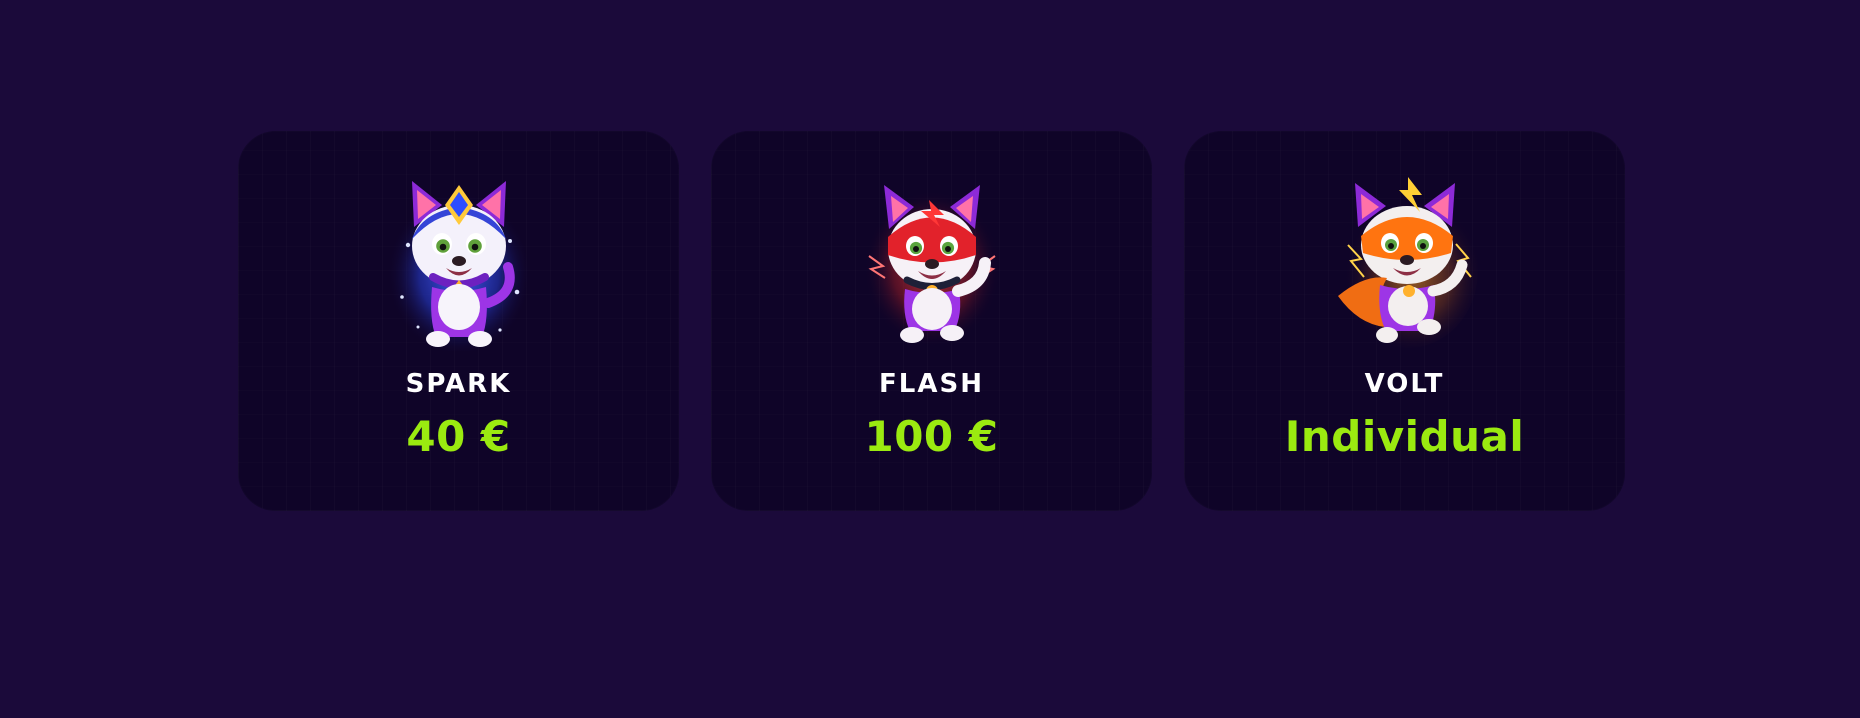 The image size is (1860, 718). Describe the element at coordinates (1407, 262) in the screenshot. I see `orange-lightning-fox-hero-icon` at that location.